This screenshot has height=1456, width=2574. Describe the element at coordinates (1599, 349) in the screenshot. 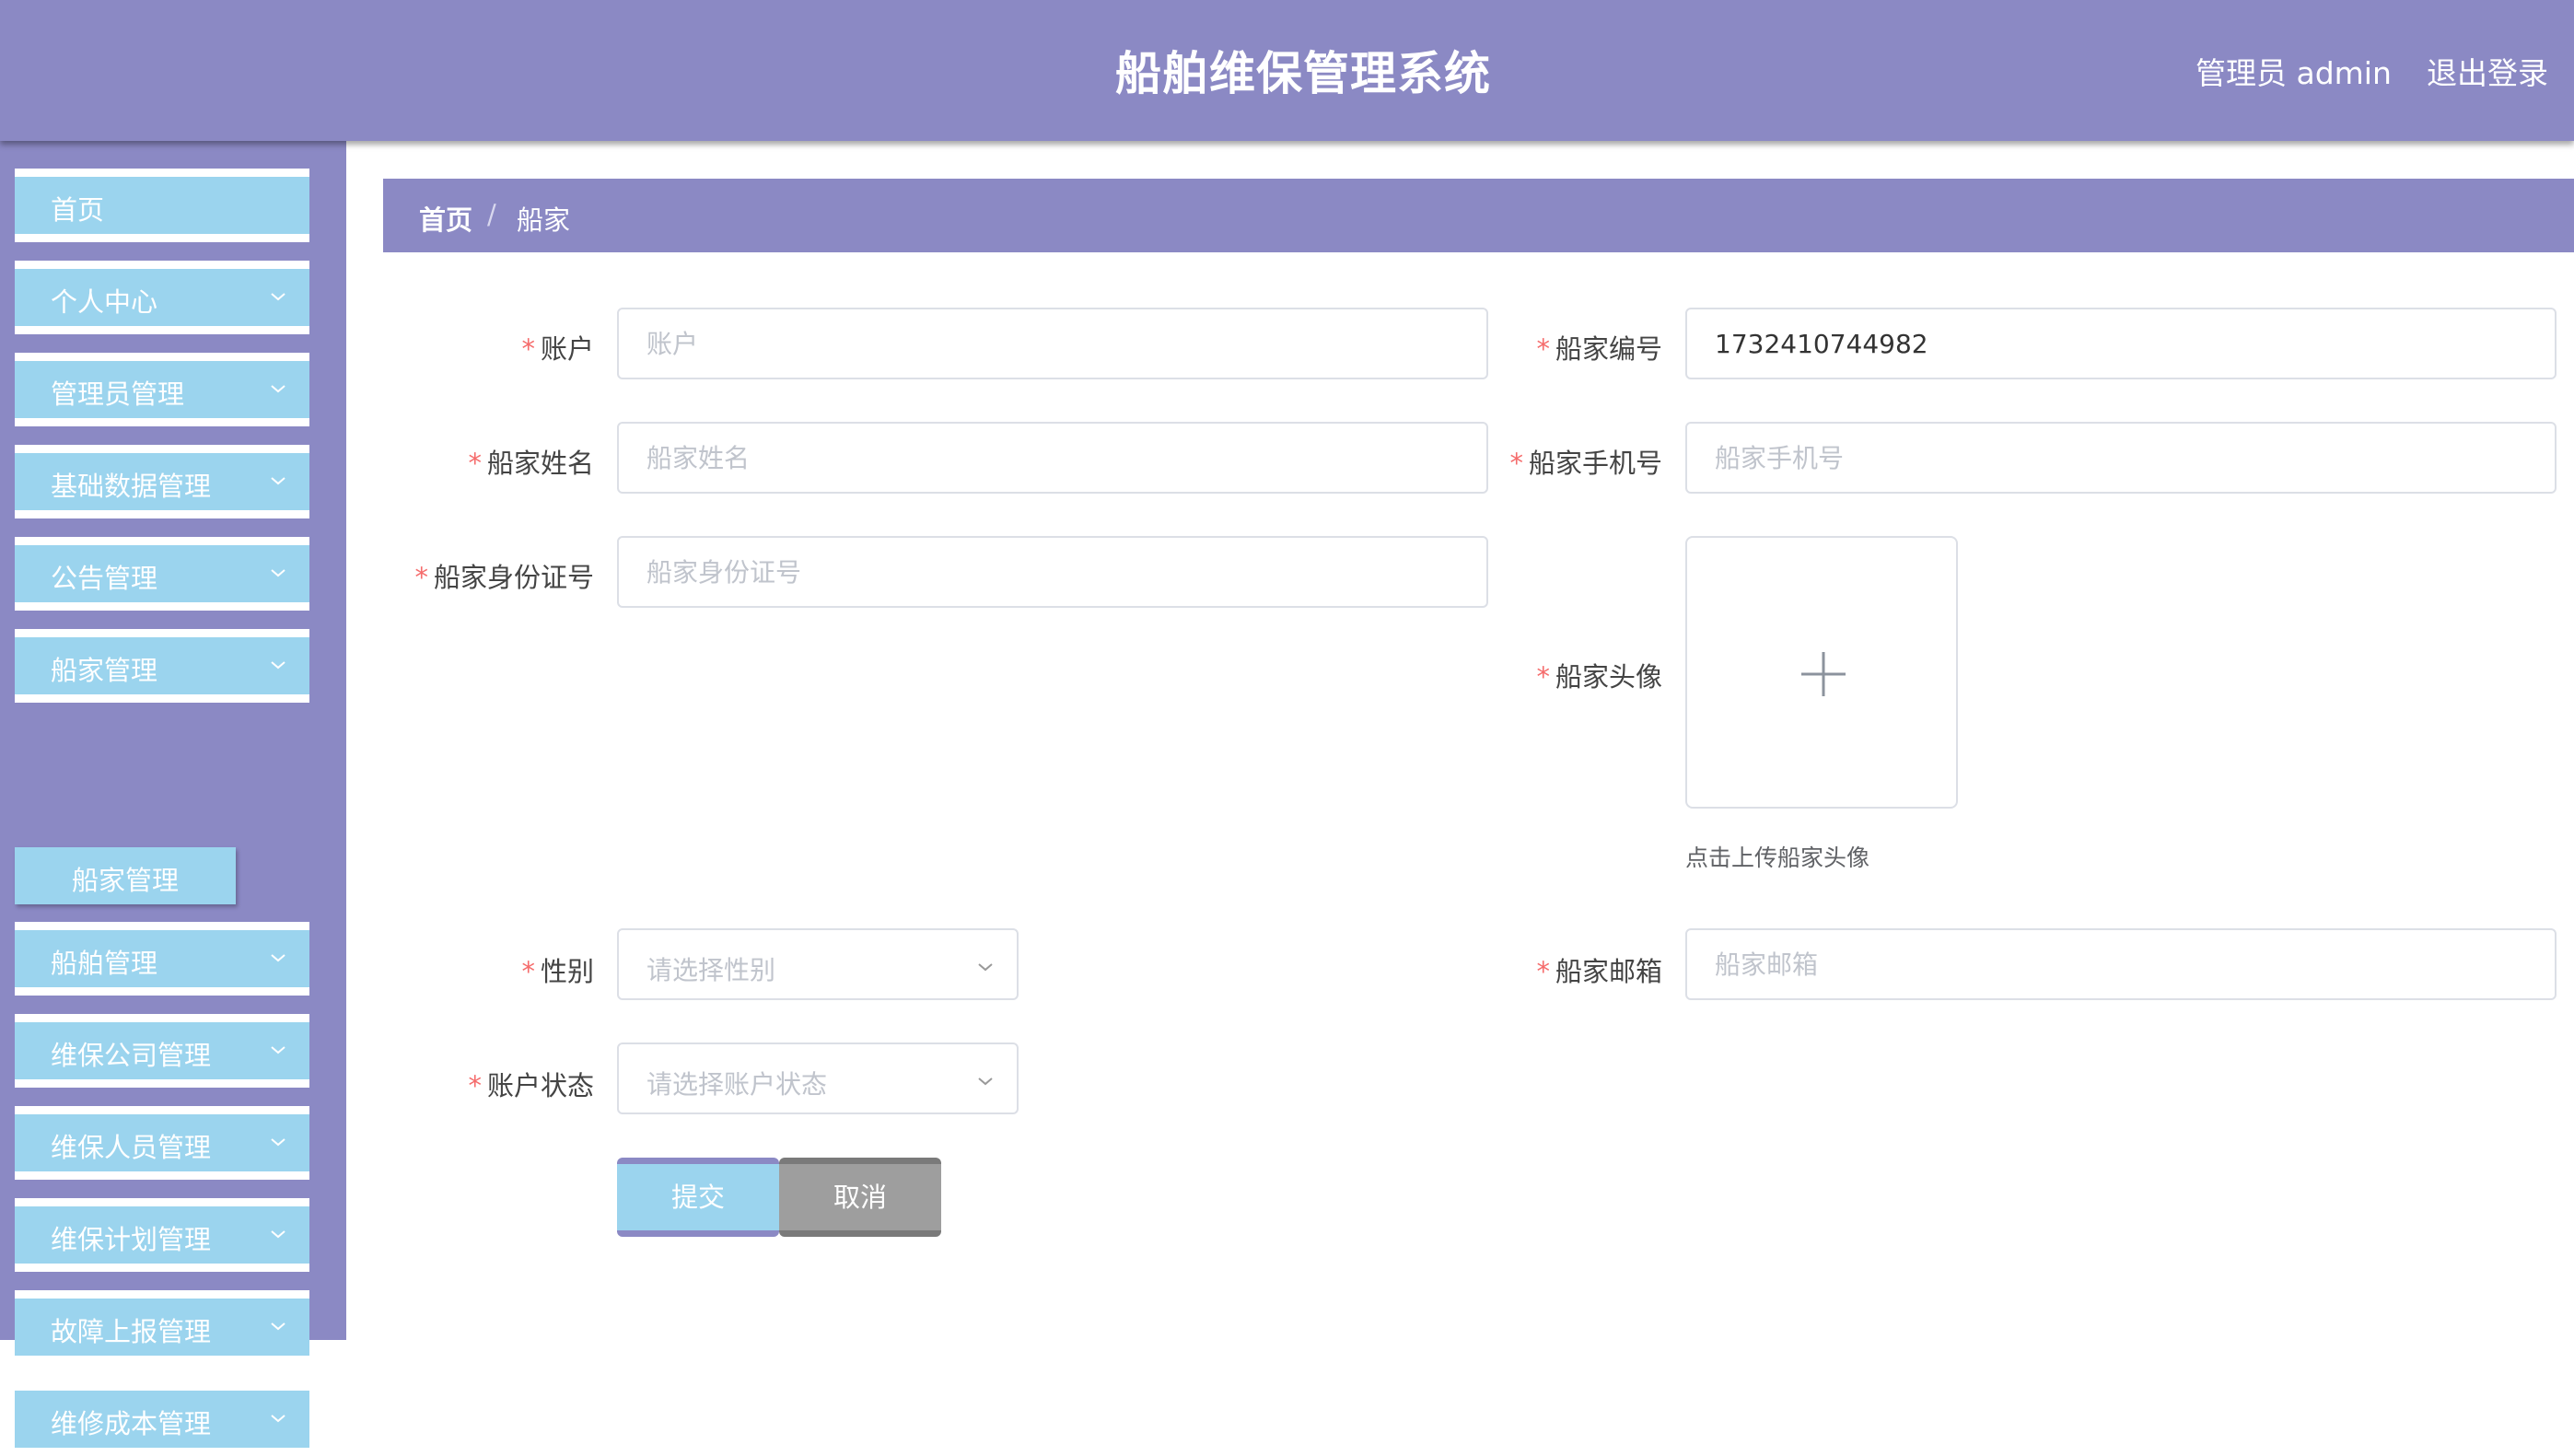

I see `owner-no-label: * 船家编号` at that location.